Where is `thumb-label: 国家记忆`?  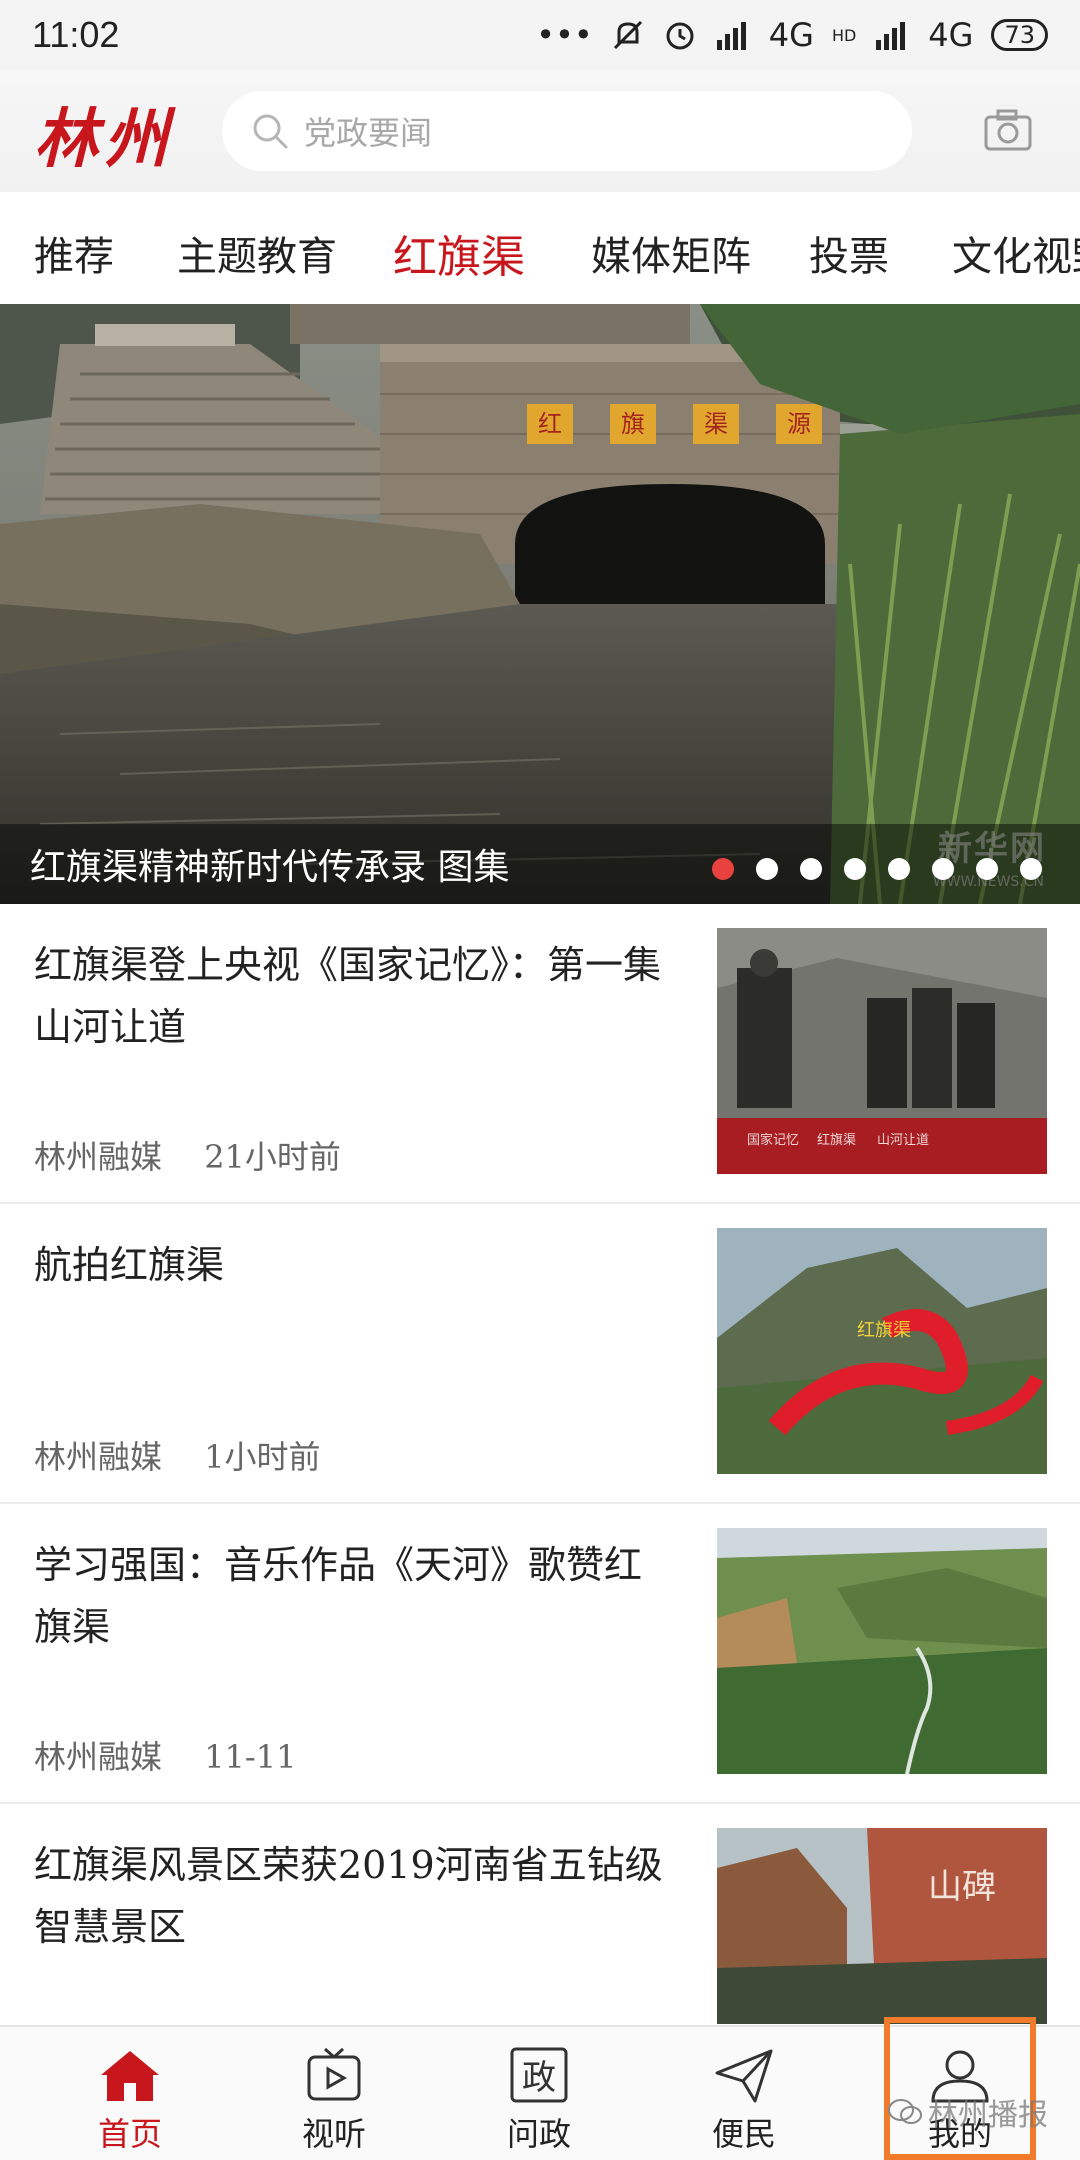
thumb-label: 国家记忆 is located at coordinates (773, 1140).